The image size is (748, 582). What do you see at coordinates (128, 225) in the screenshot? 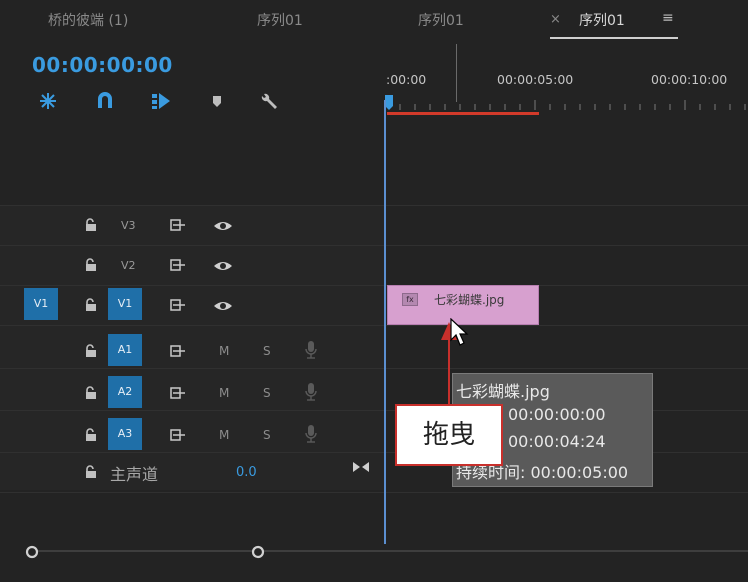
I see `track-name-v3: V3` at bounding box center [128, 225].